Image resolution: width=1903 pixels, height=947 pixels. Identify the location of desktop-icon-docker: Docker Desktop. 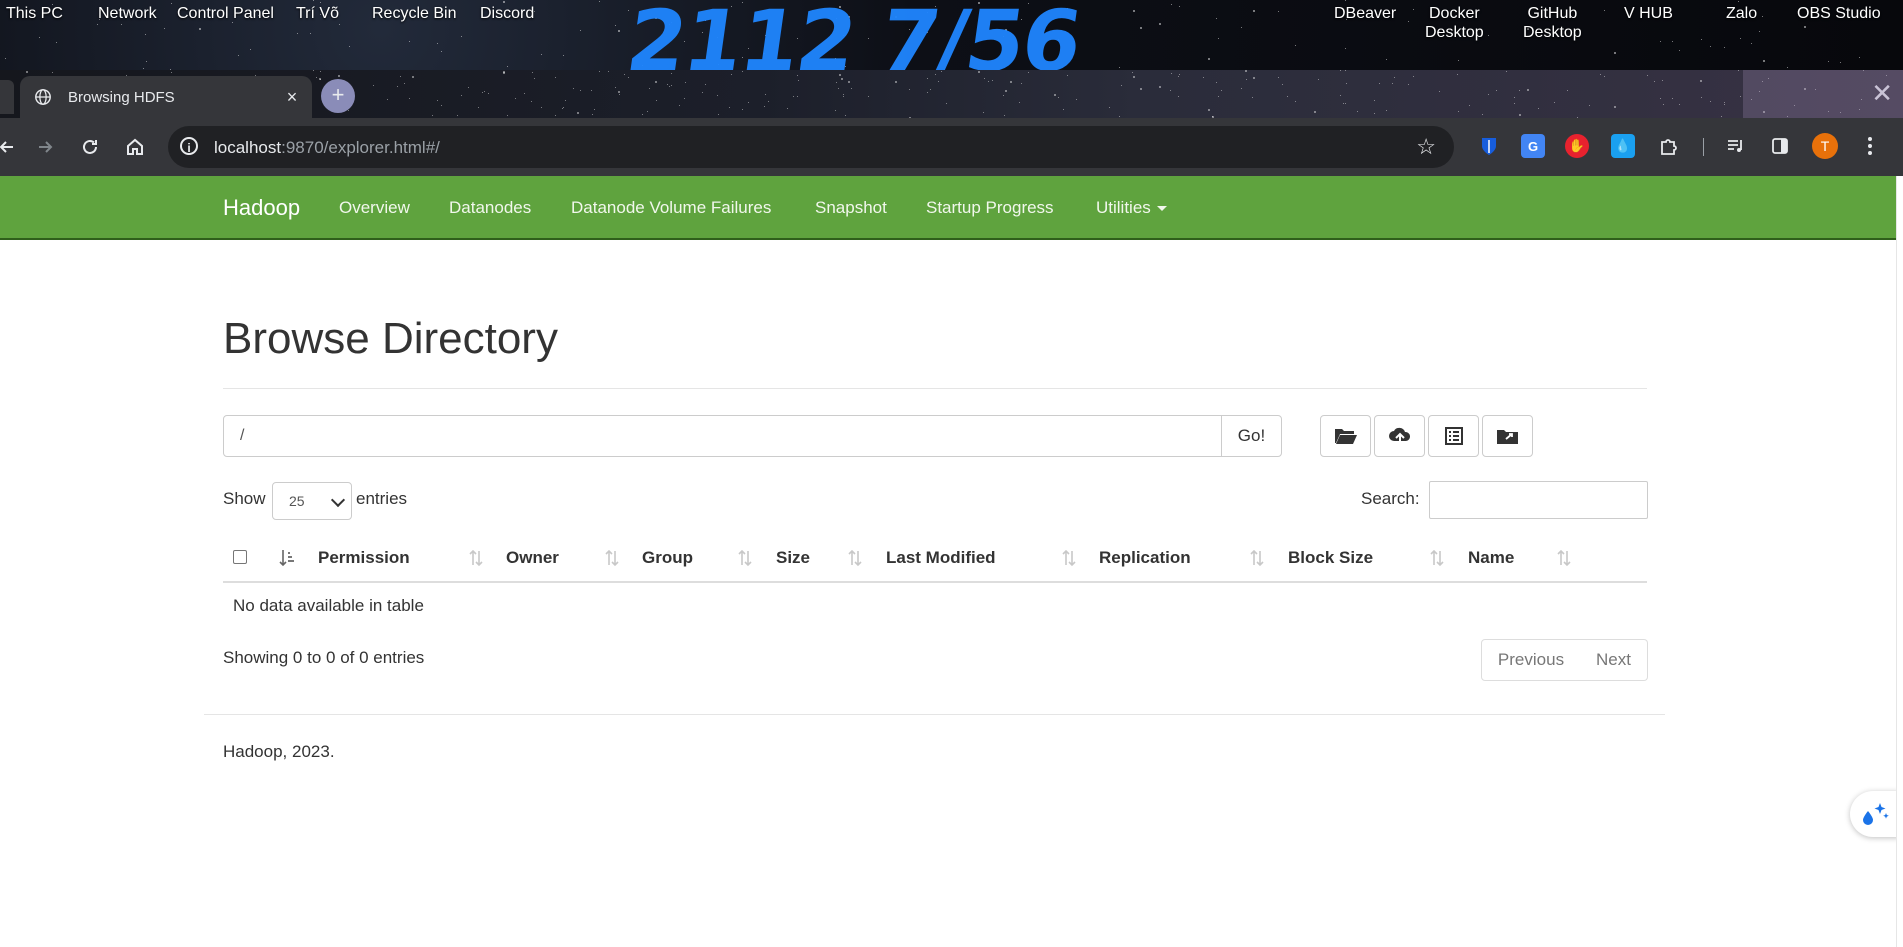
(1454, 23).